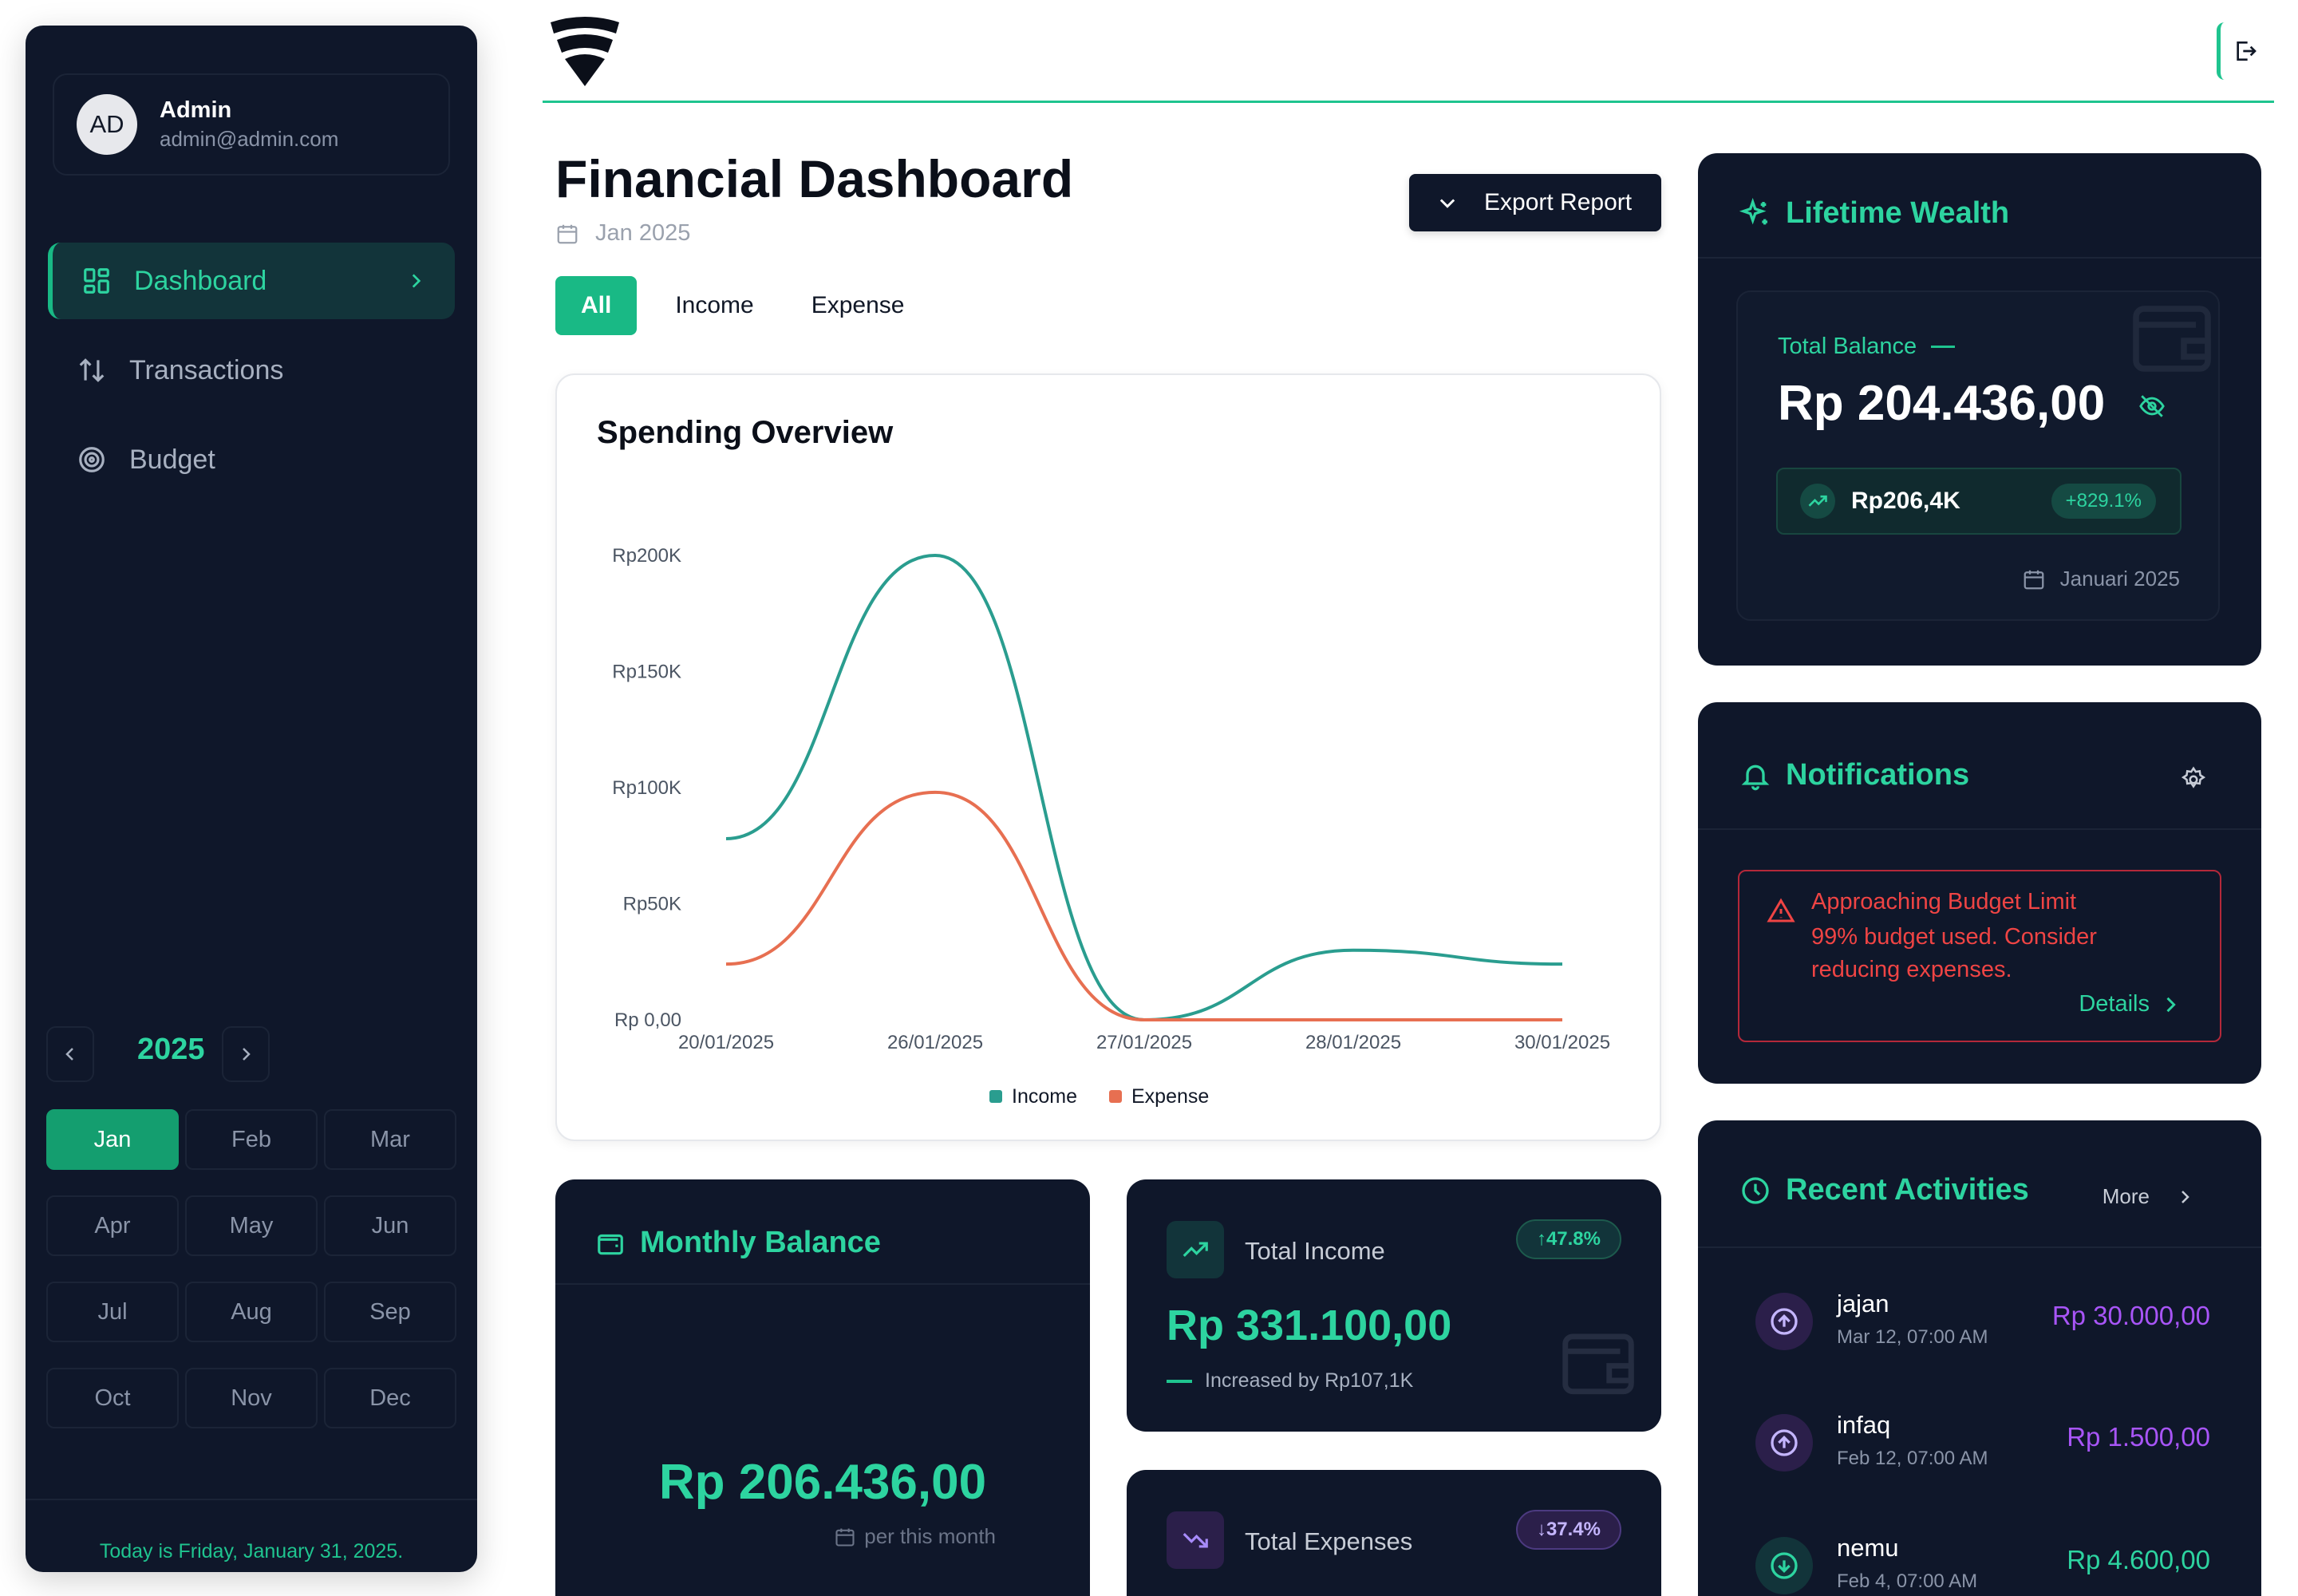 The width and height of the screenshot is (2298, 1596). I want to click on expenses-change-badge: ↓37.4%, so click(1568, 1530).